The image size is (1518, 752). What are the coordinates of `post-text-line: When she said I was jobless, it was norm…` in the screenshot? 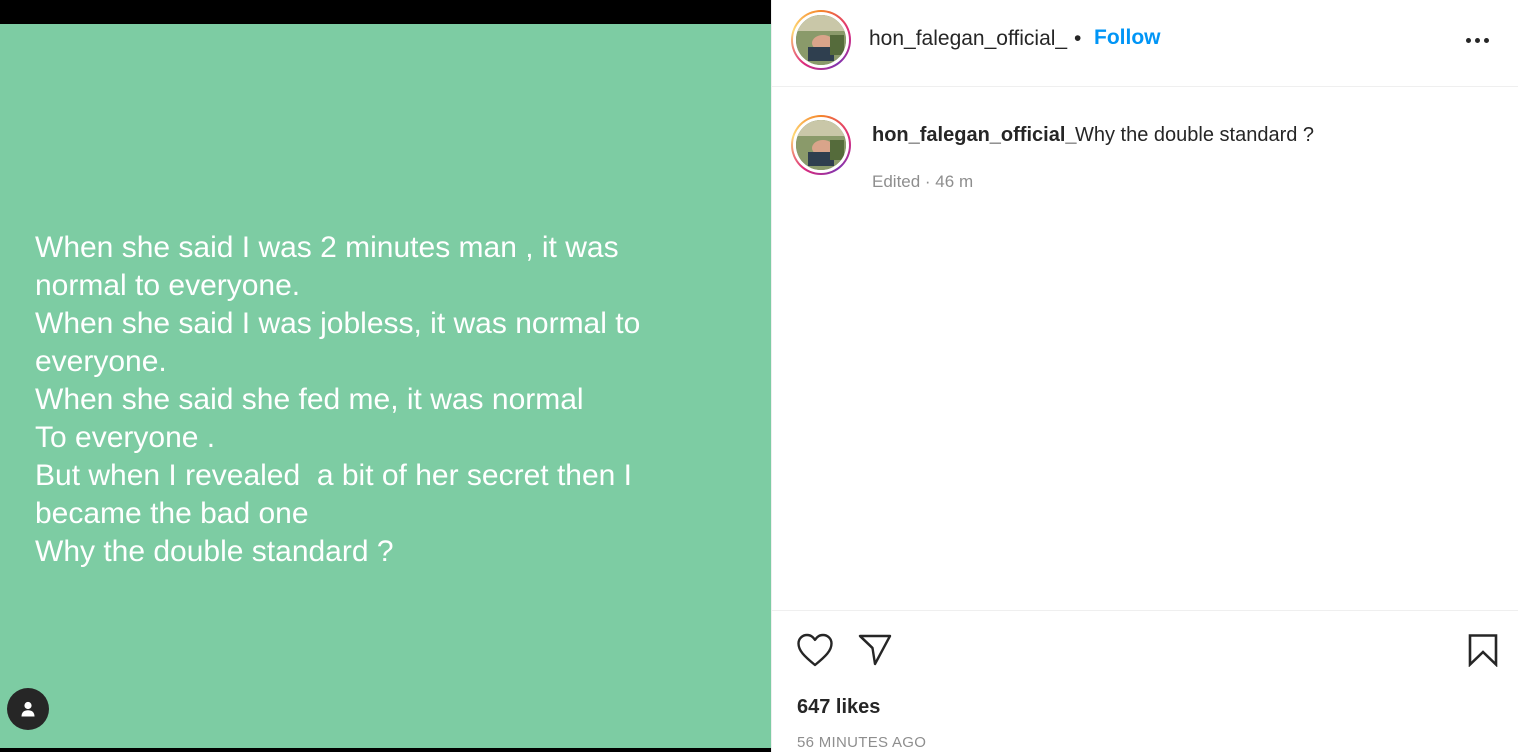 It's located at (338, 323).